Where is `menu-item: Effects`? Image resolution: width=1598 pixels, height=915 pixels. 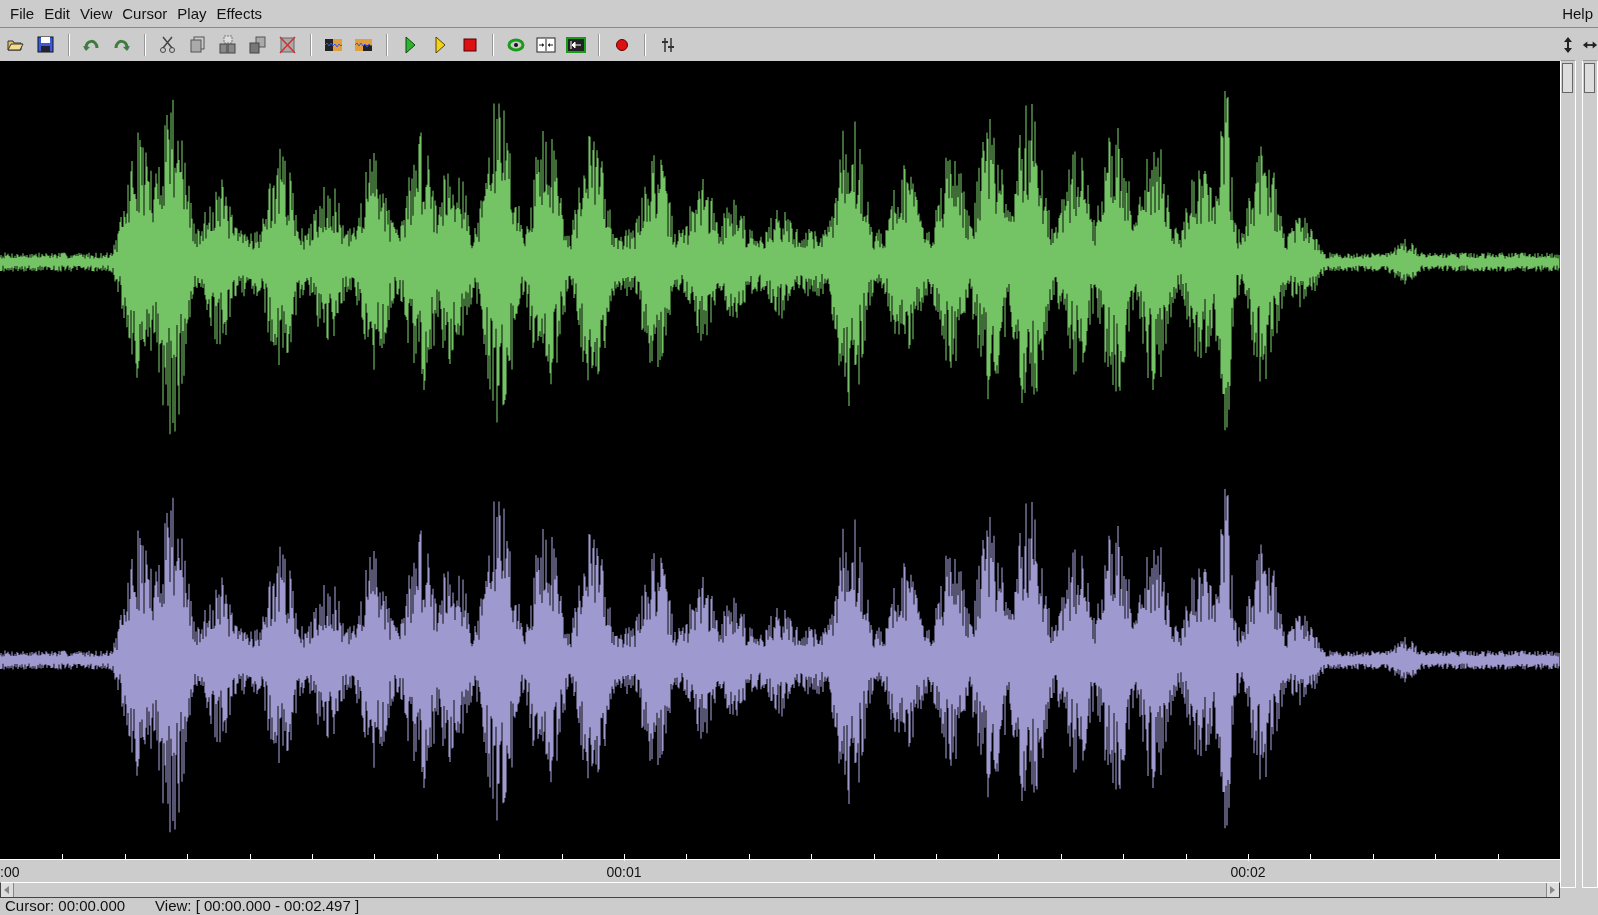
menu-item: Effects is located at coordinates (239, 13).